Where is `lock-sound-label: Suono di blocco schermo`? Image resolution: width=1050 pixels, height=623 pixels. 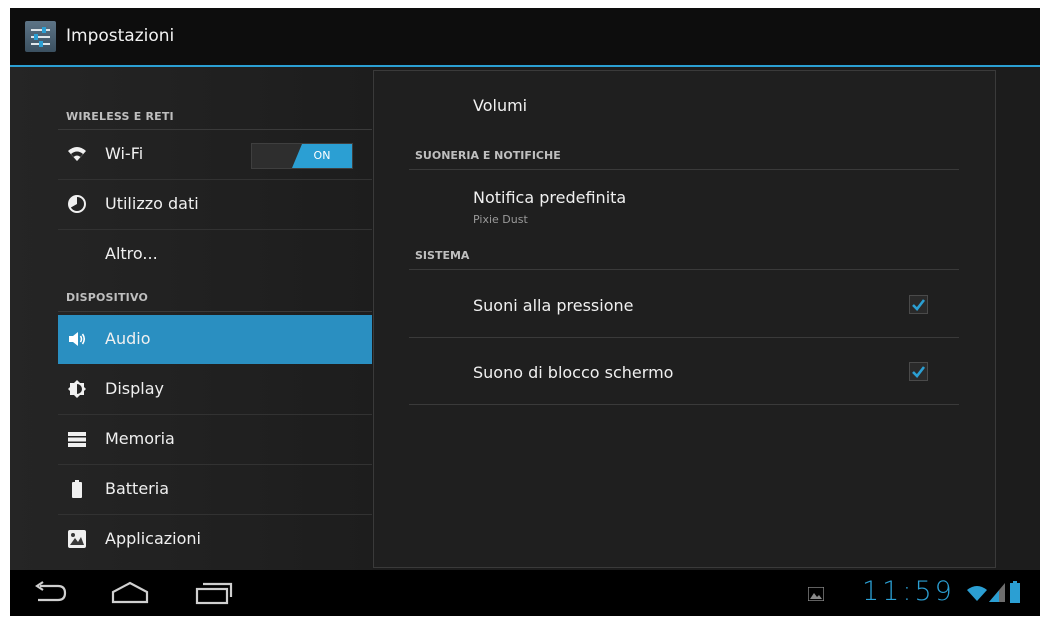
lock-sound-label: Suono di blocco schermo is located at coordinates (573, 372).